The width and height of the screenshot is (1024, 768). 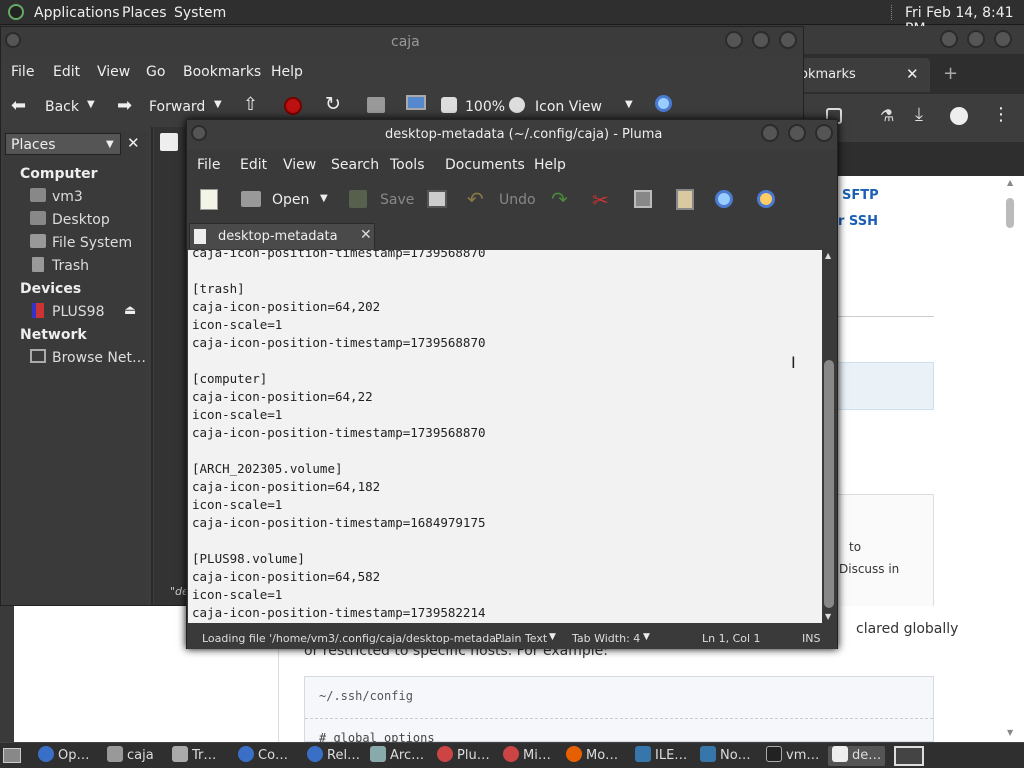 What do you see at coordinates (860, 195) in the screenshot?
I see `sftp-link: SFTP` at bounding box center [860, 195].